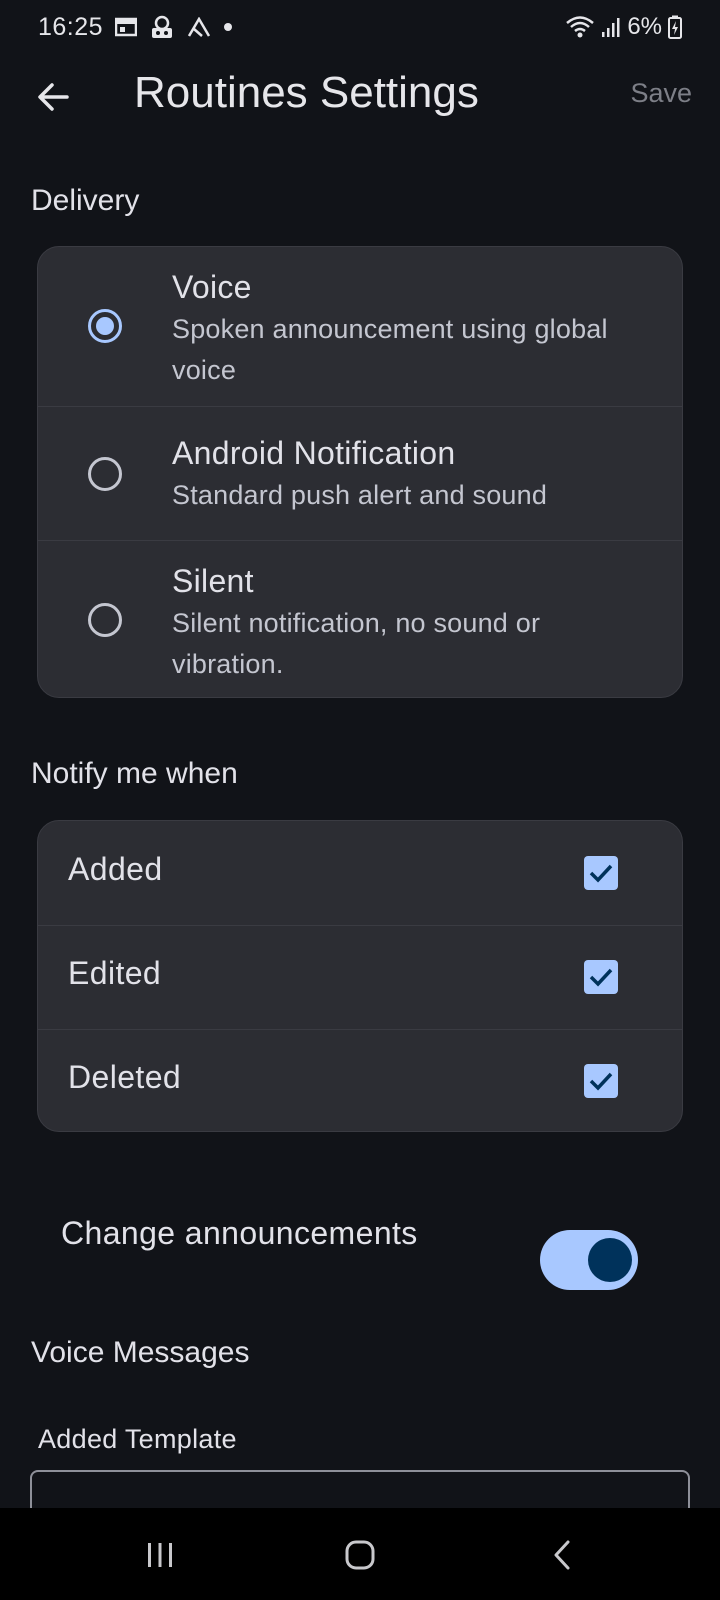 This screenshot has height=1600, width=720. Describe the element at coordinates (611, 27) in the screenshot. I see `signal-icon` at that location.